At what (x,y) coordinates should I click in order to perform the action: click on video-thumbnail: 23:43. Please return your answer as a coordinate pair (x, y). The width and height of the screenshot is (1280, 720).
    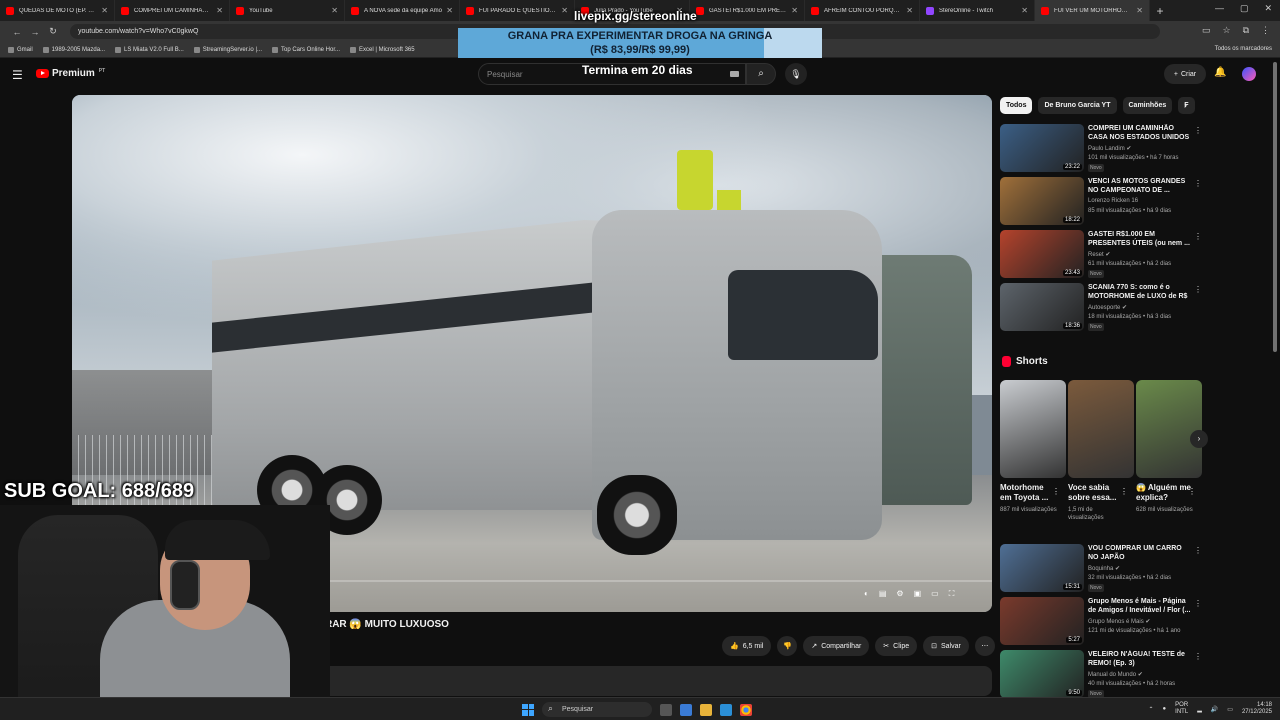
    Looking at the image, I should click on (1042, 254).